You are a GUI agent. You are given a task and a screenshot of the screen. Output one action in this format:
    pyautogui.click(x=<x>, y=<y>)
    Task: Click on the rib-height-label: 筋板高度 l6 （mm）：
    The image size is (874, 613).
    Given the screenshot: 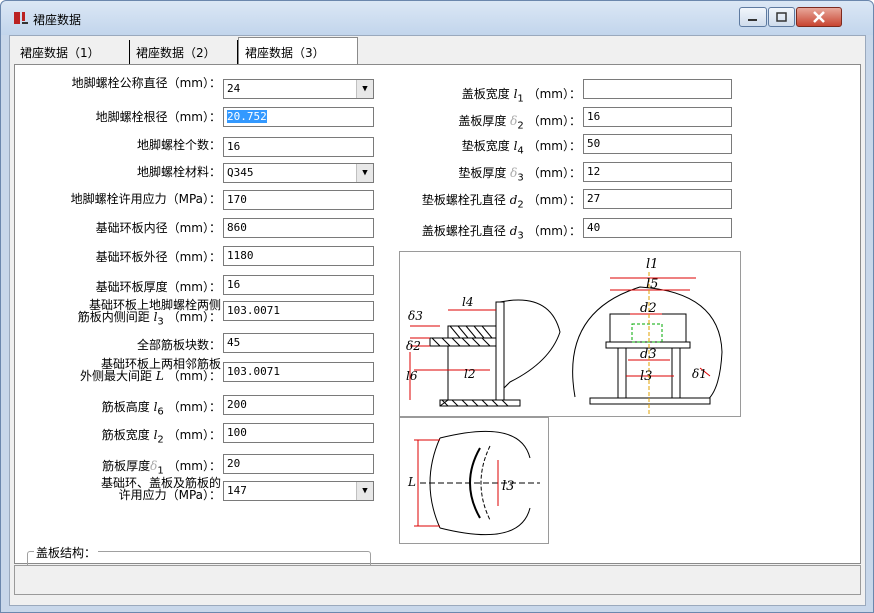 What is the action you would take?
    pyautogui.click(x=161, y=409)
    